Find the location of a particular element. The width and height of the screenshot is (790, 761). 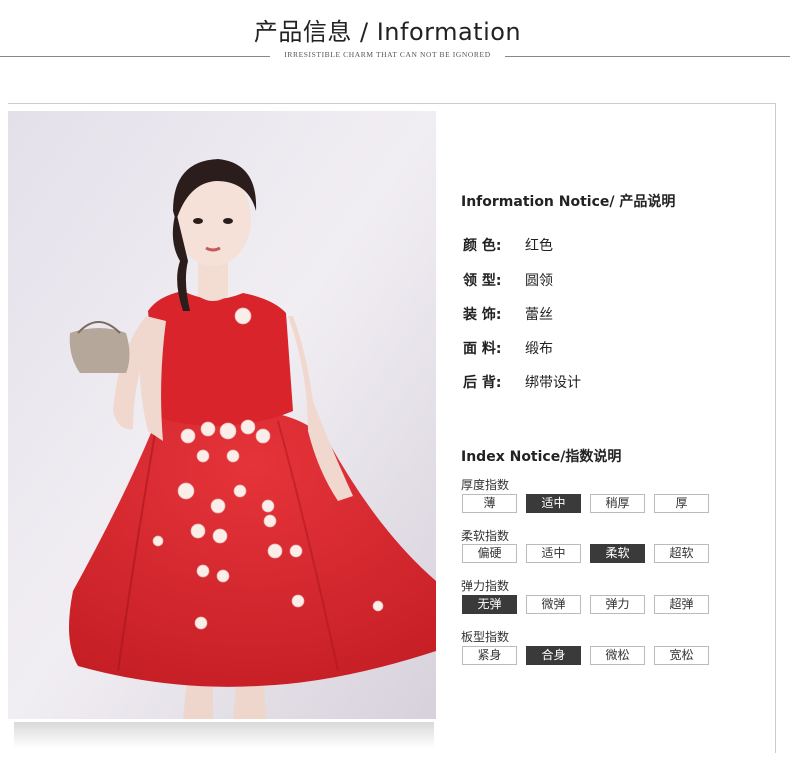

info-value: 圆领 is located at coordinates (539, 281).